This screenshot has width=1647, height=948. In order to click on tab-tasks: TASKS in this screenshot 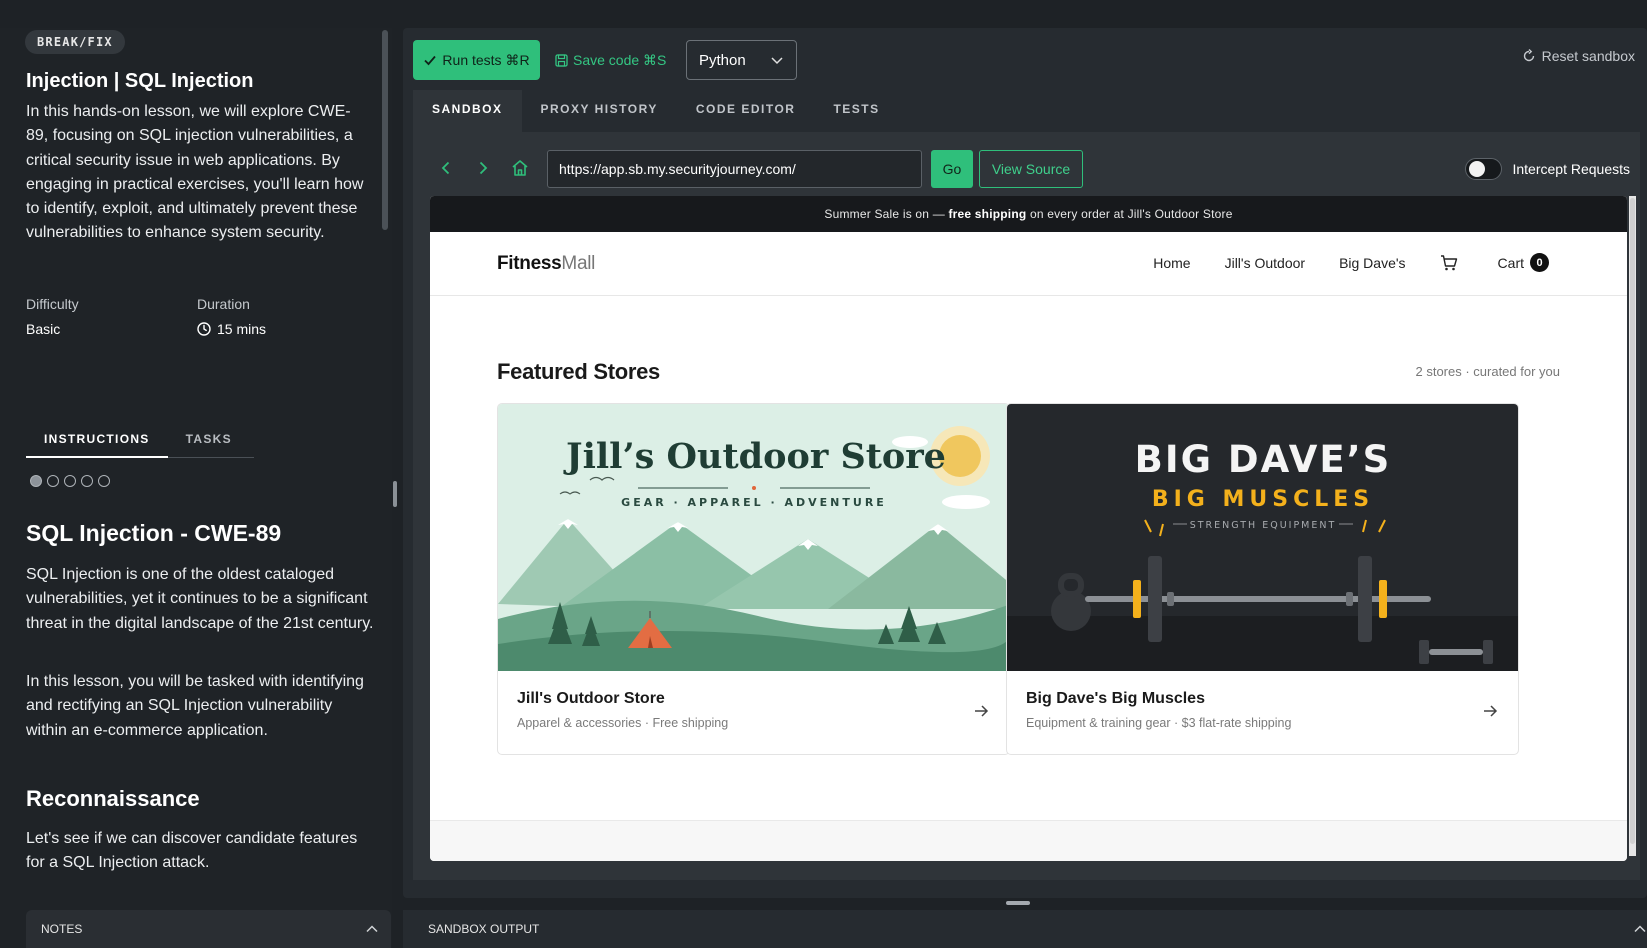, I will do `click(209, 443)`.